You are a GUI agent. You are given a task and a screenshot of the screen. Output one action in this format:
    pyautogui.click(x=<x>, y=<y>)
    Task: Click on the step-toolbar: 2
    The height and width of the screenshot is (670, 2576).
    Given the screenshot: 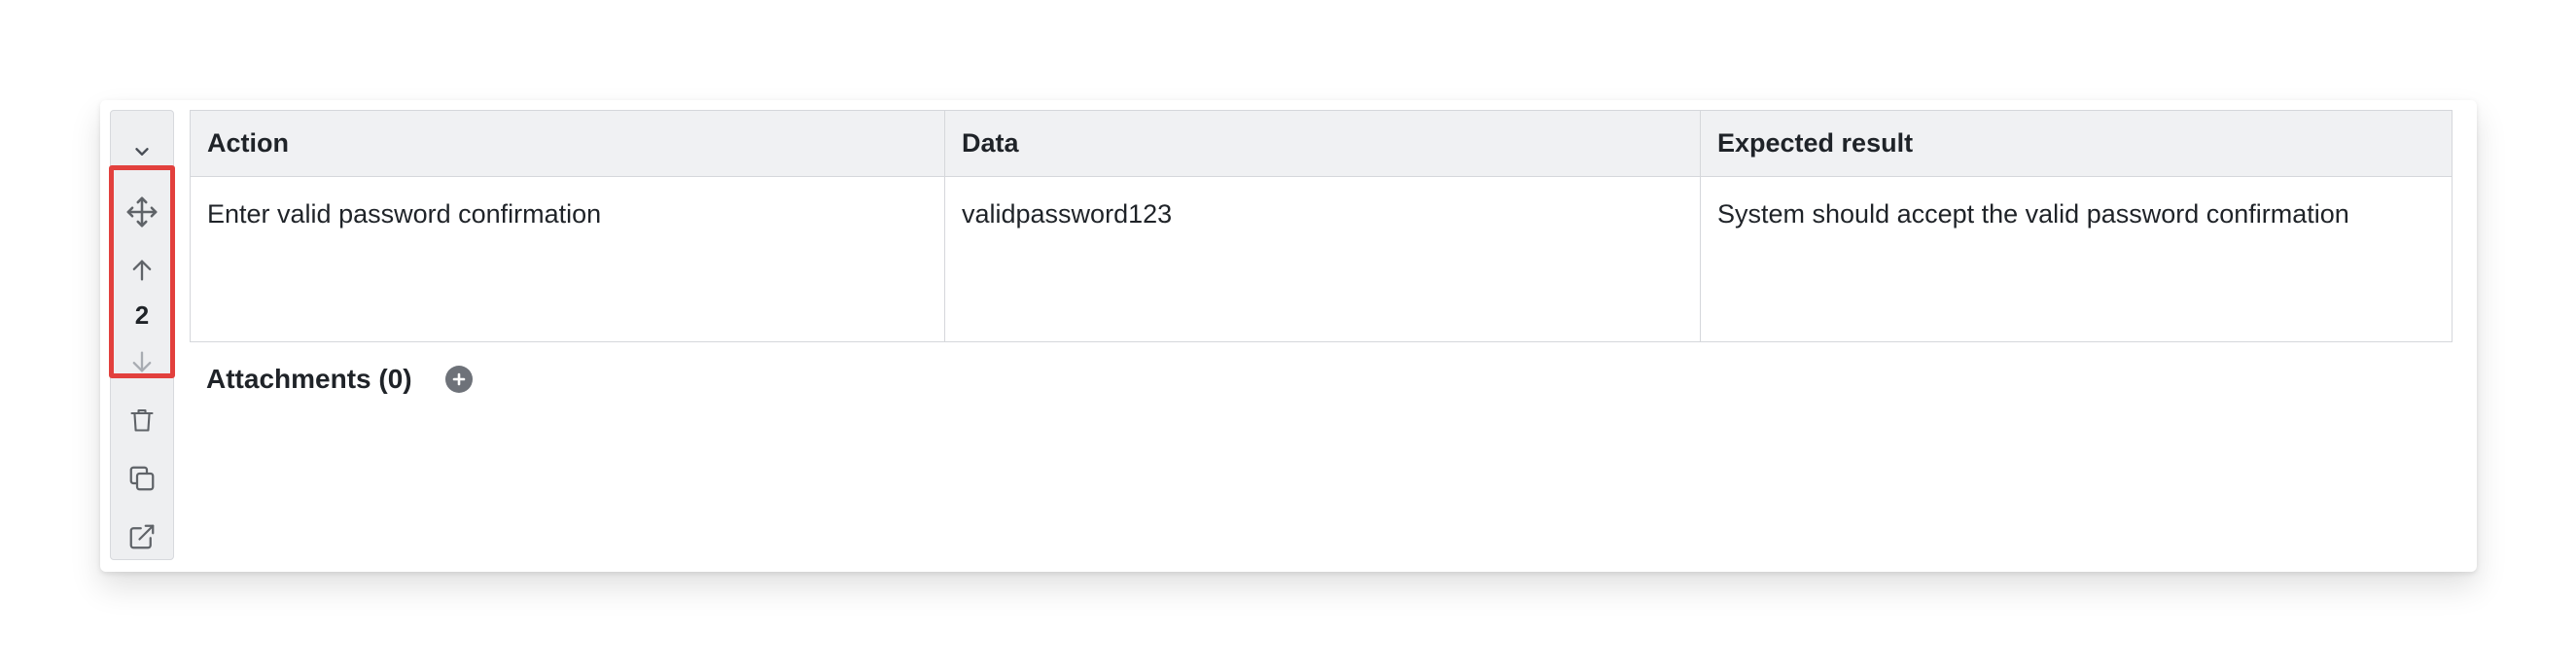 What is the action you would take?
    pyautogui.click(x=142, y=335)
    